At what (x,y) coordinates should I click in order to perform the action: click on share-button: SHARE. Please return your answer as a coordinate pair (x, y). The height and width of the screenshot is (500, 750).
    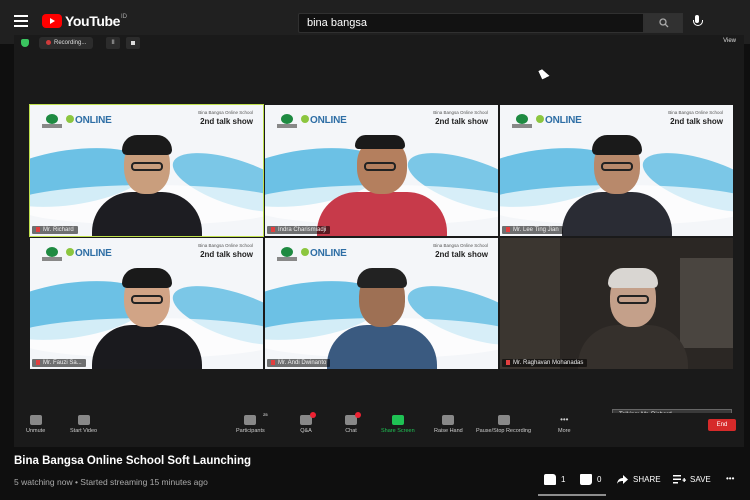
    Looking at the image, I should click on (638, 479).